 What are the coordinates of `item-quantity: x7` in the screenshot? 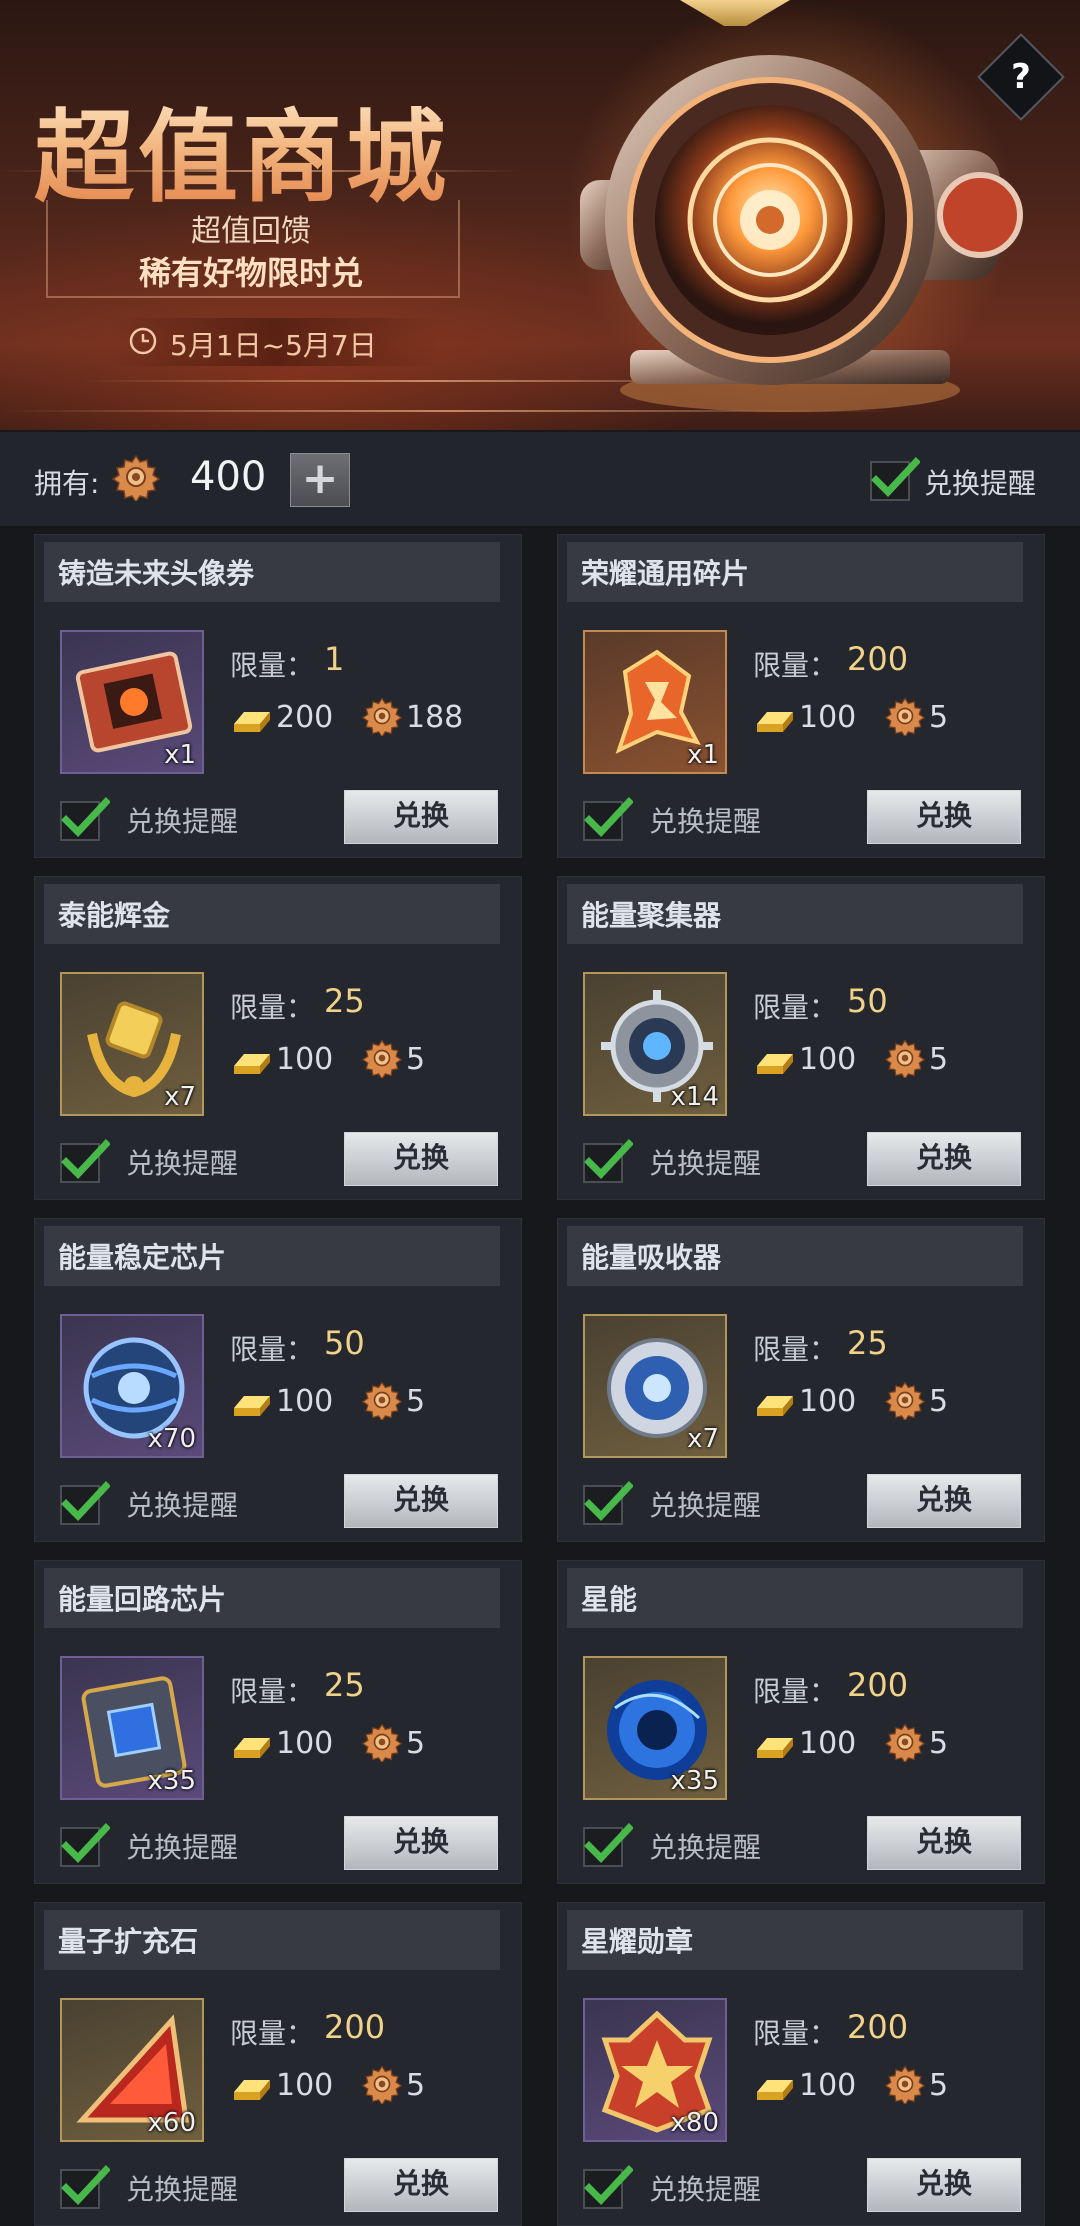 It's located at (180, 1097).